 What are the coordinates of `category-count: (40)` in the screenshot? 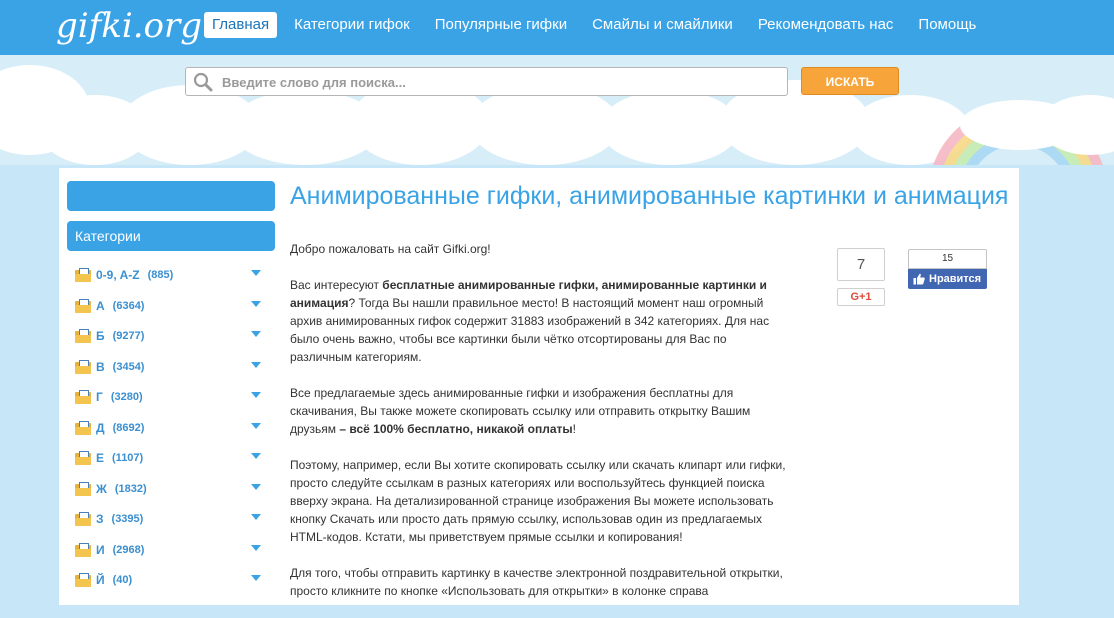 It's located at (122, 580).